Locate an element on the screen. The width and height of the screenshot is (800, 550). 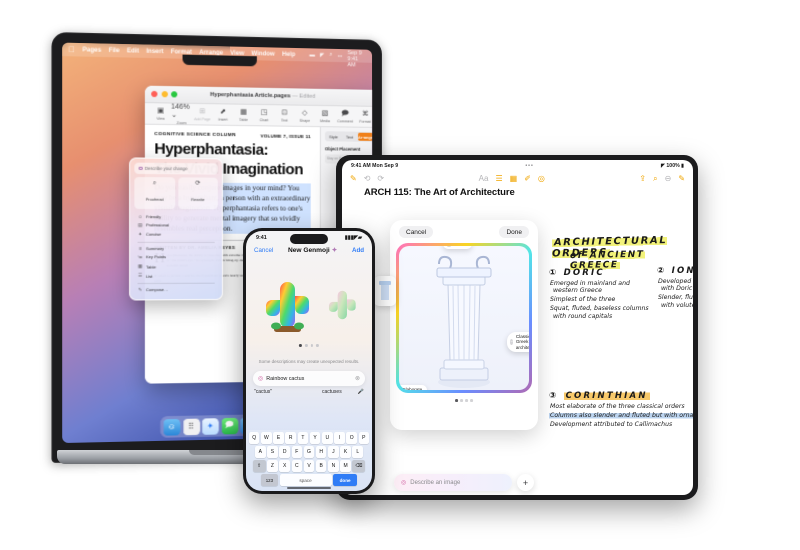
cancel-button: Cancel is located at coordinates (416, 232).